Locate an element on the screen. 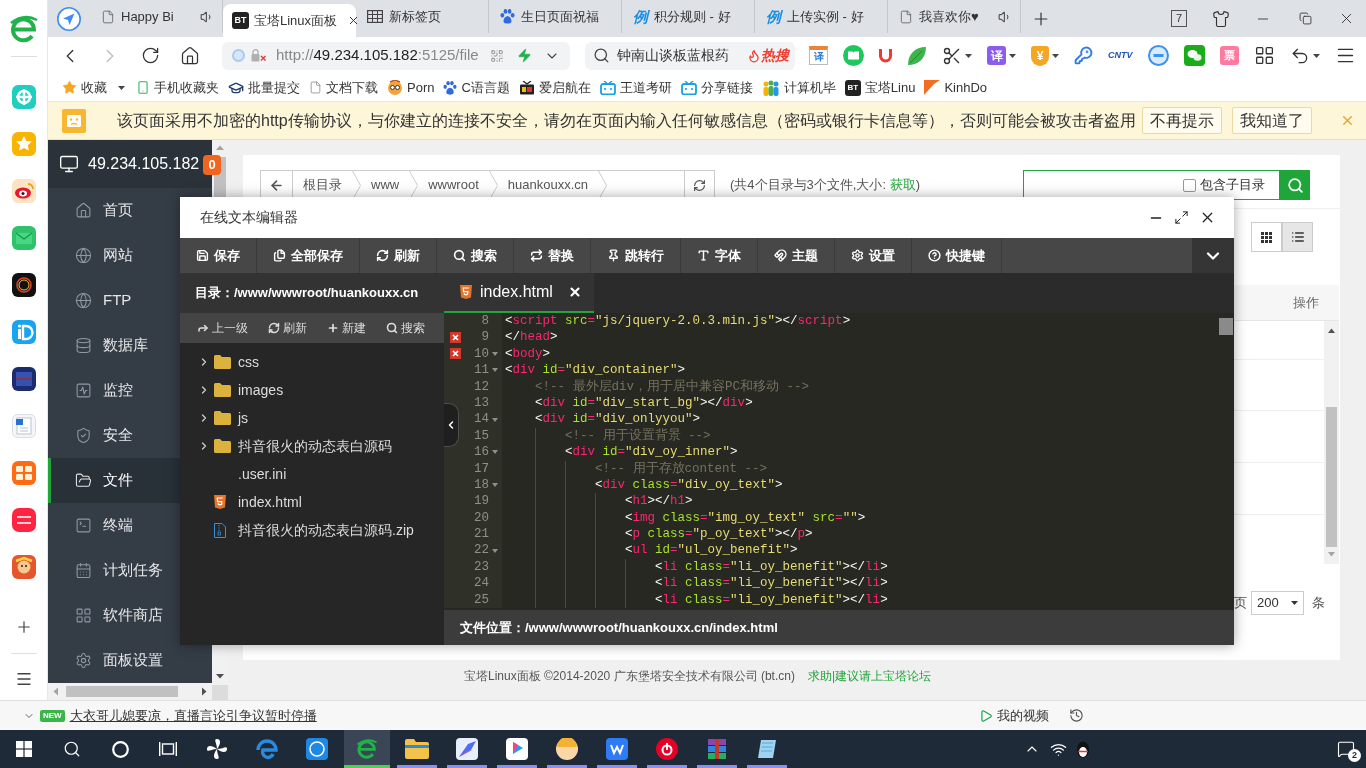 This screenshot has height=768, width=1366. breadcrumb-link: www is located at coordinates (385, 185).